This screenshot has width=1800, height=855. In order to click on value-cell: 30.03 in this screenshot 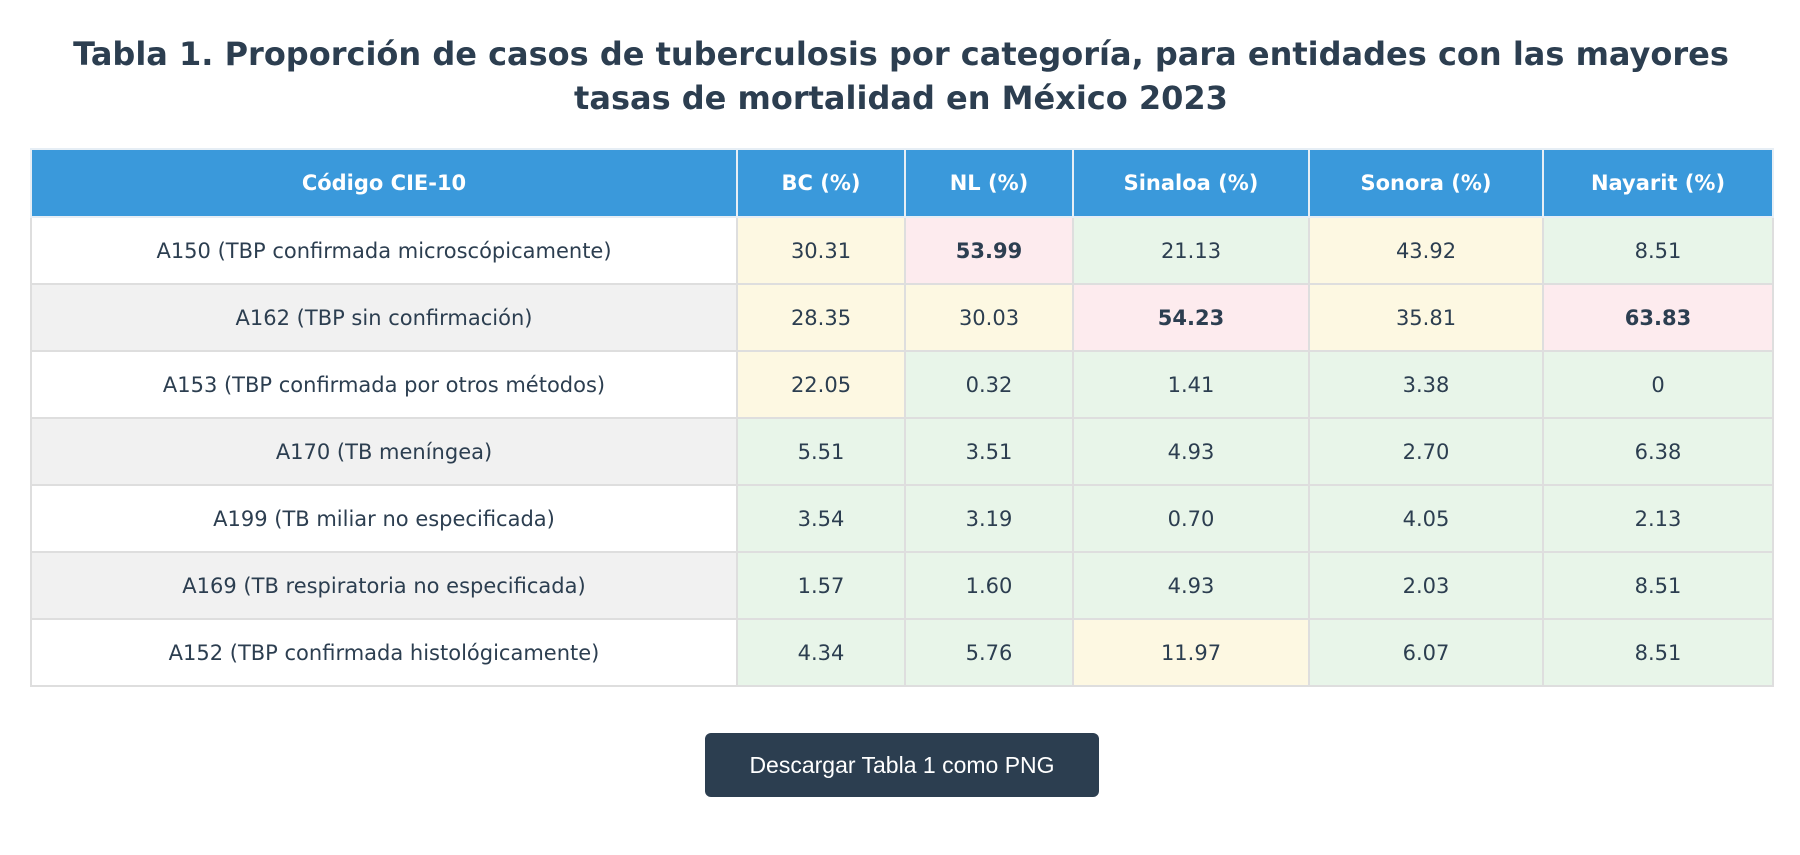, I will do `click(989, 317)`.